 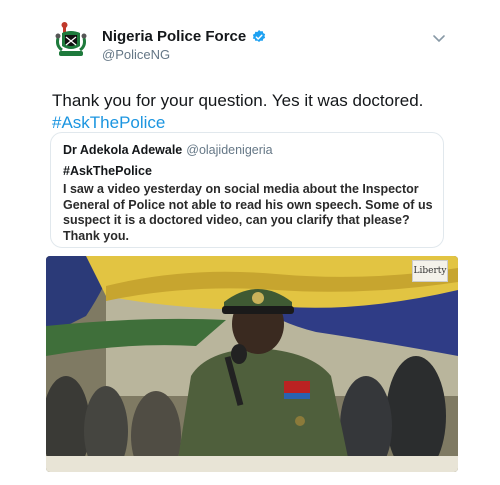 What do you see at coordinates (259, 35) in the screenshot?
I see `verified-badge-icon` at bounding box center [259, 35].